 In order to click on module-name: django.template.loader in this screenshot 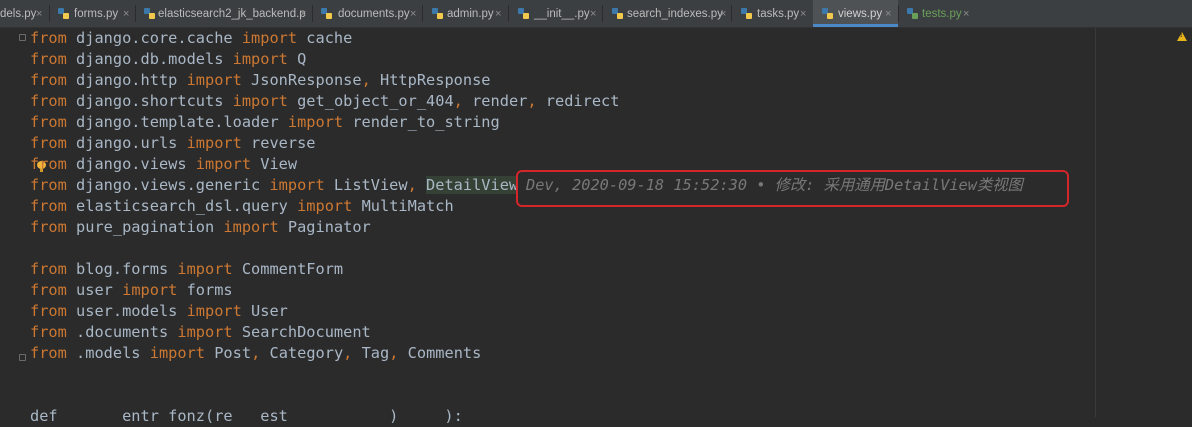, I will do `click(177, 122)`.